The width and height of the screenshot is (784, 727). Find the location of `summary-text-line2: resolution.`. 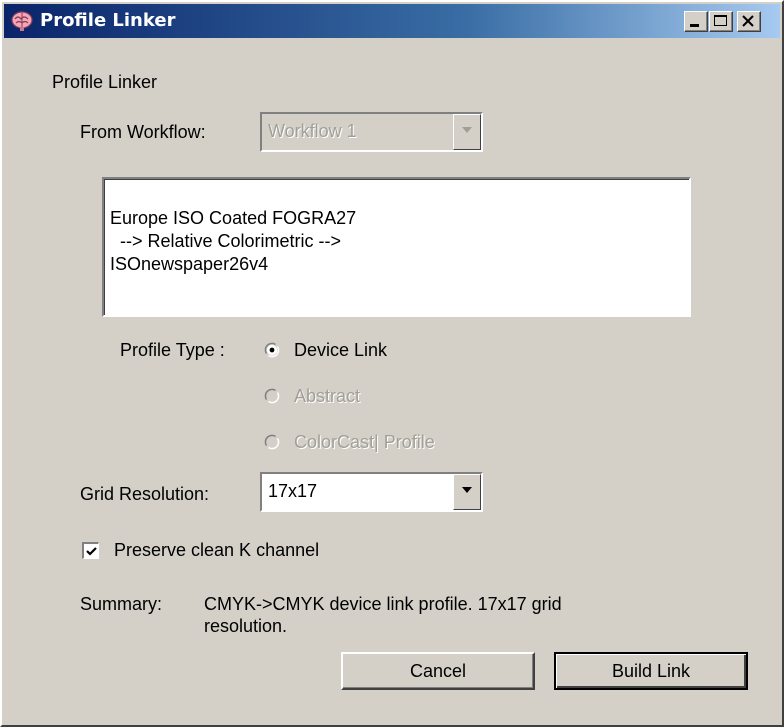

summary-text-line2: resolution. is located at coordinates (246, 626).